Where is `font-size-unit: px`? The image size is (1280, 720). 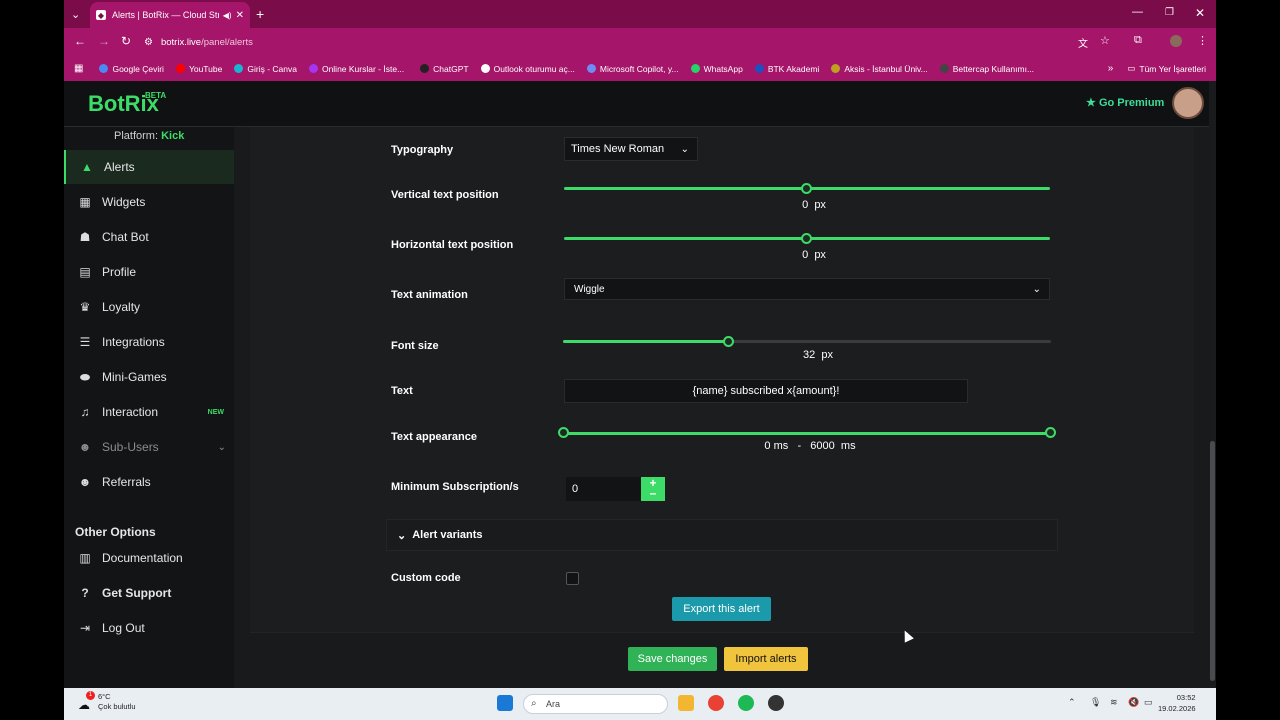
font-size-unit: px is located at coordinates (827, 355).